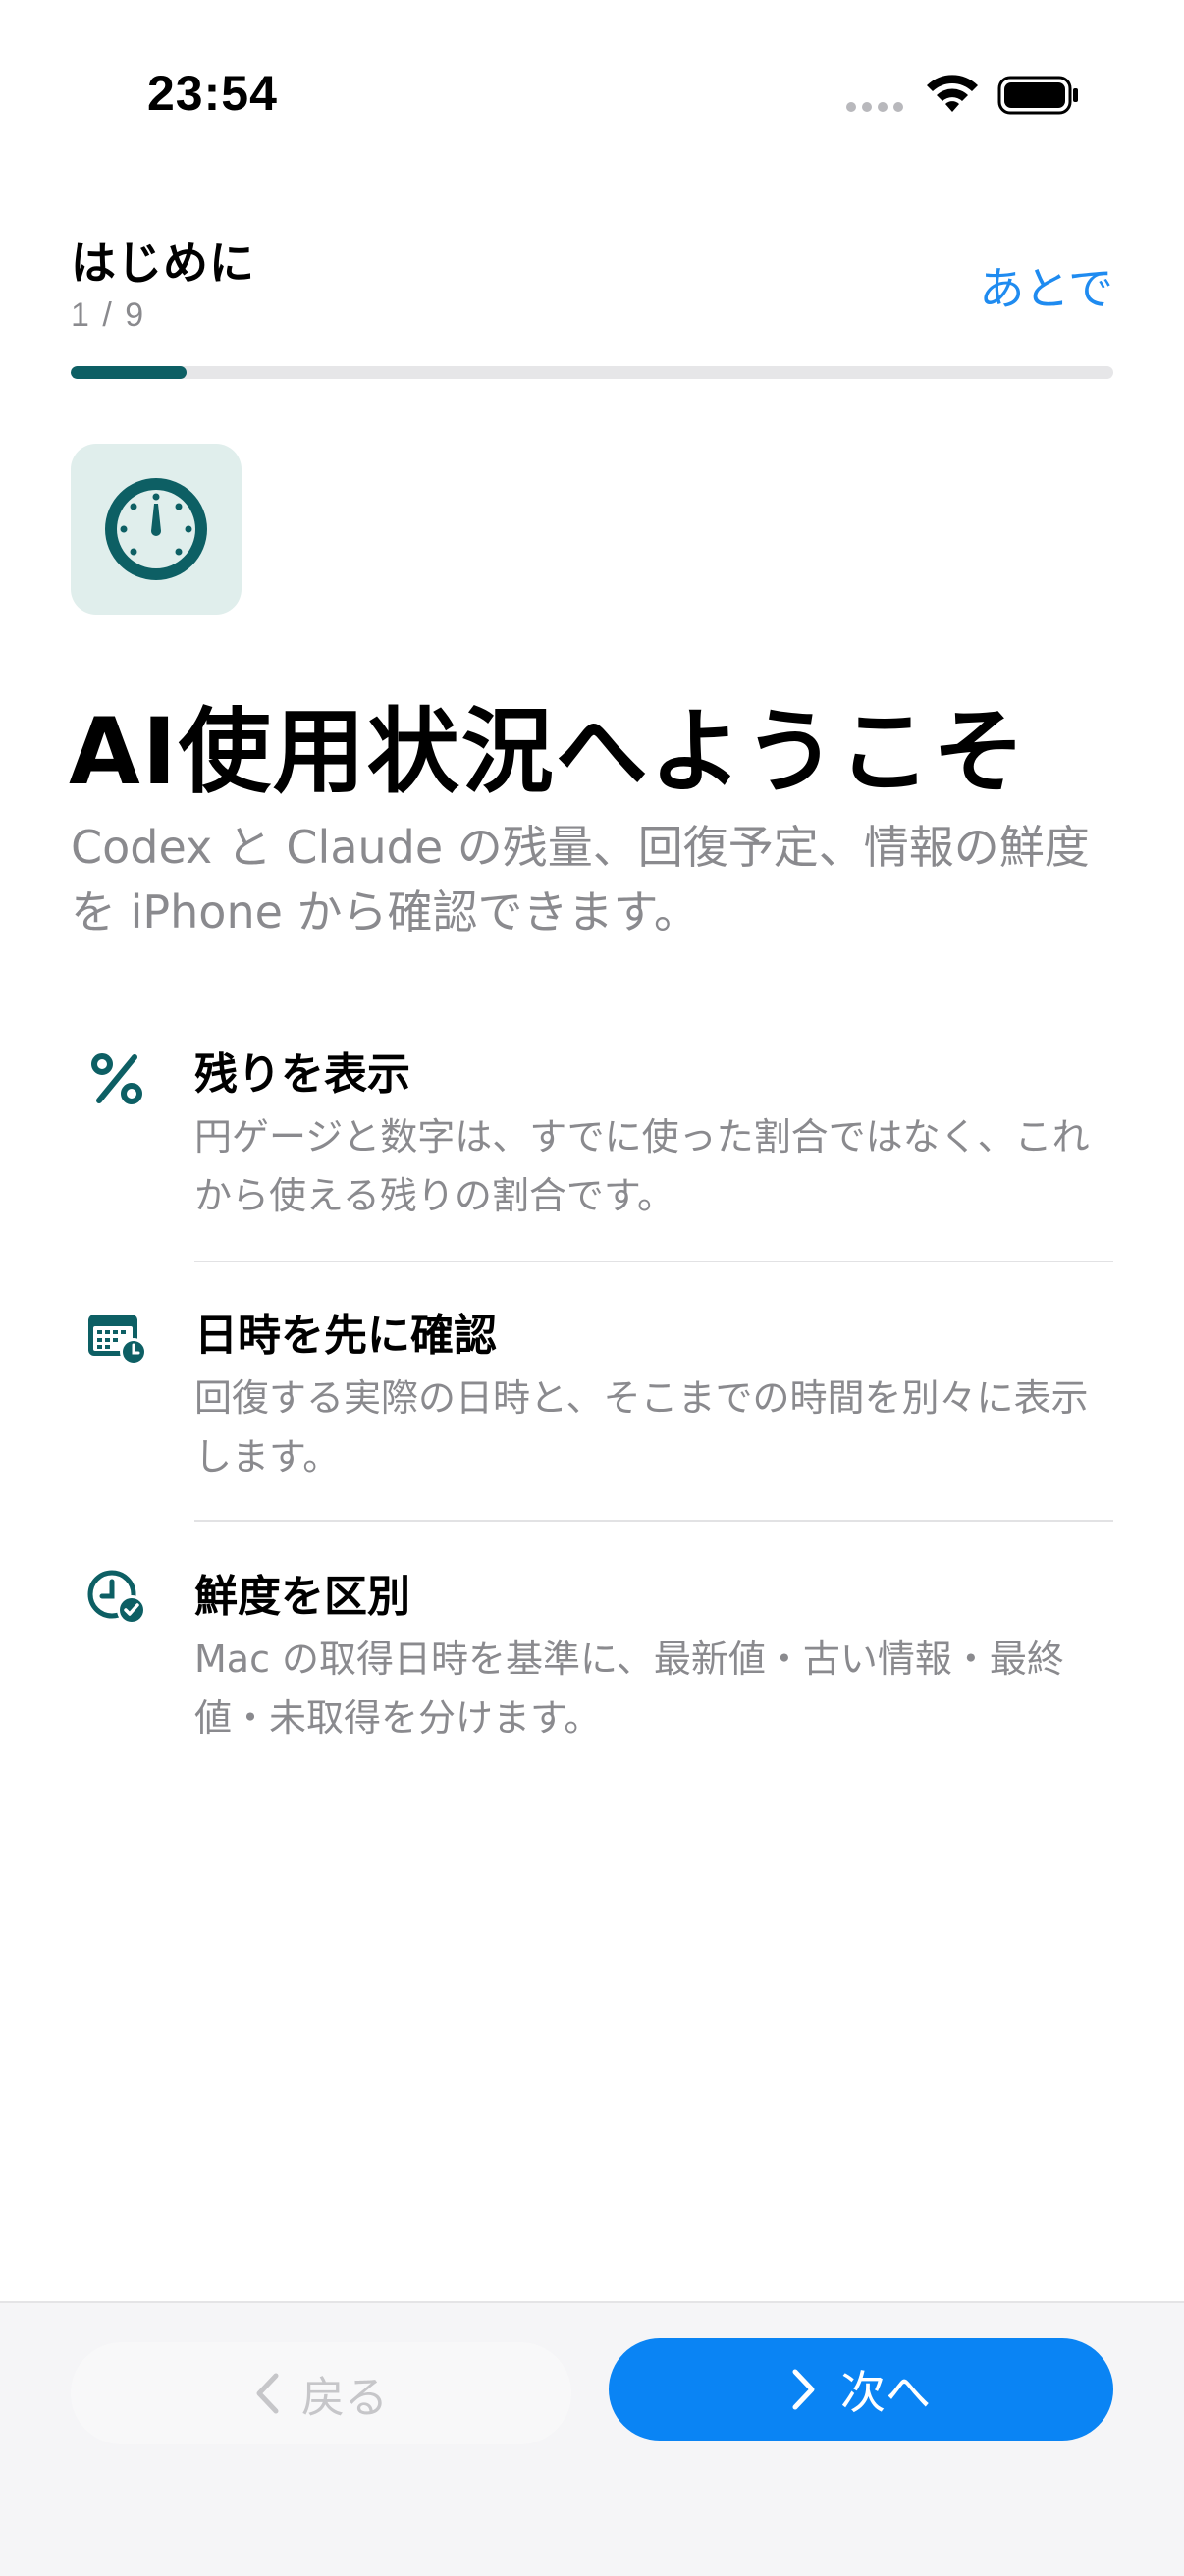 The height and width of the screenshot is (2576, 1184). I want to click on gauge-icon, so click(156, 529).